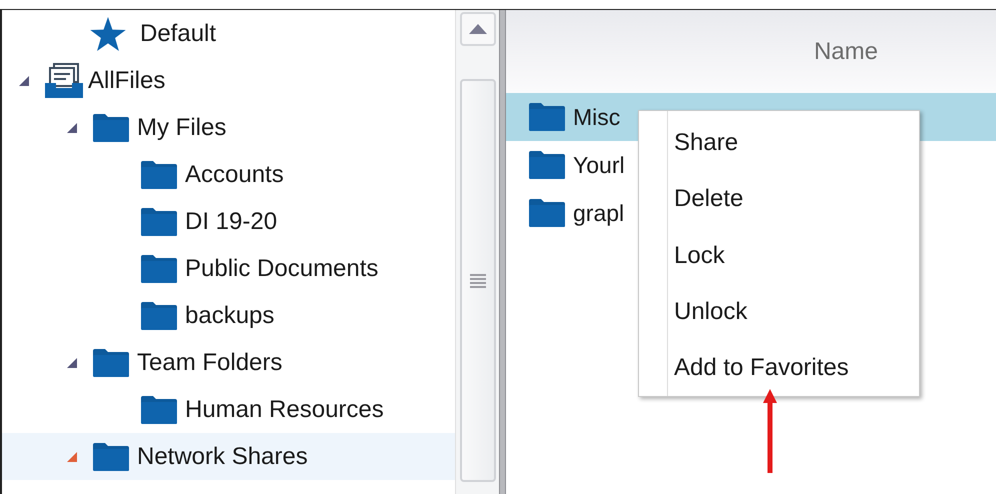  I want to click on file-name: grapl, so click(598, 213).